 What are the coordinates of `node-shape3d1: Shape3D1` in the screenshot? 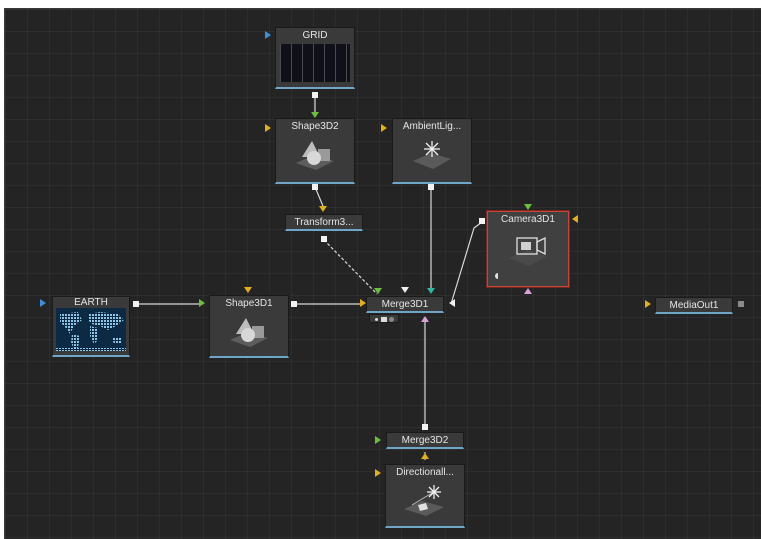 It's located at (249, 326).